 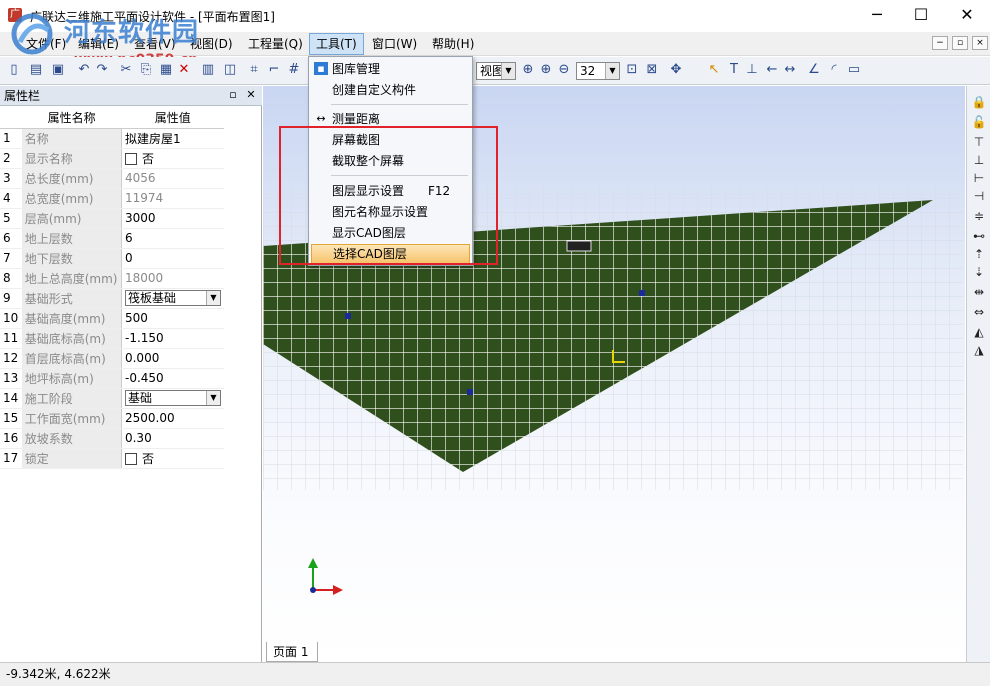 What do you see at coordinates (172, 438) in the screenshot?
I see `property-value: 0.30` at bounding box center [172, 438].